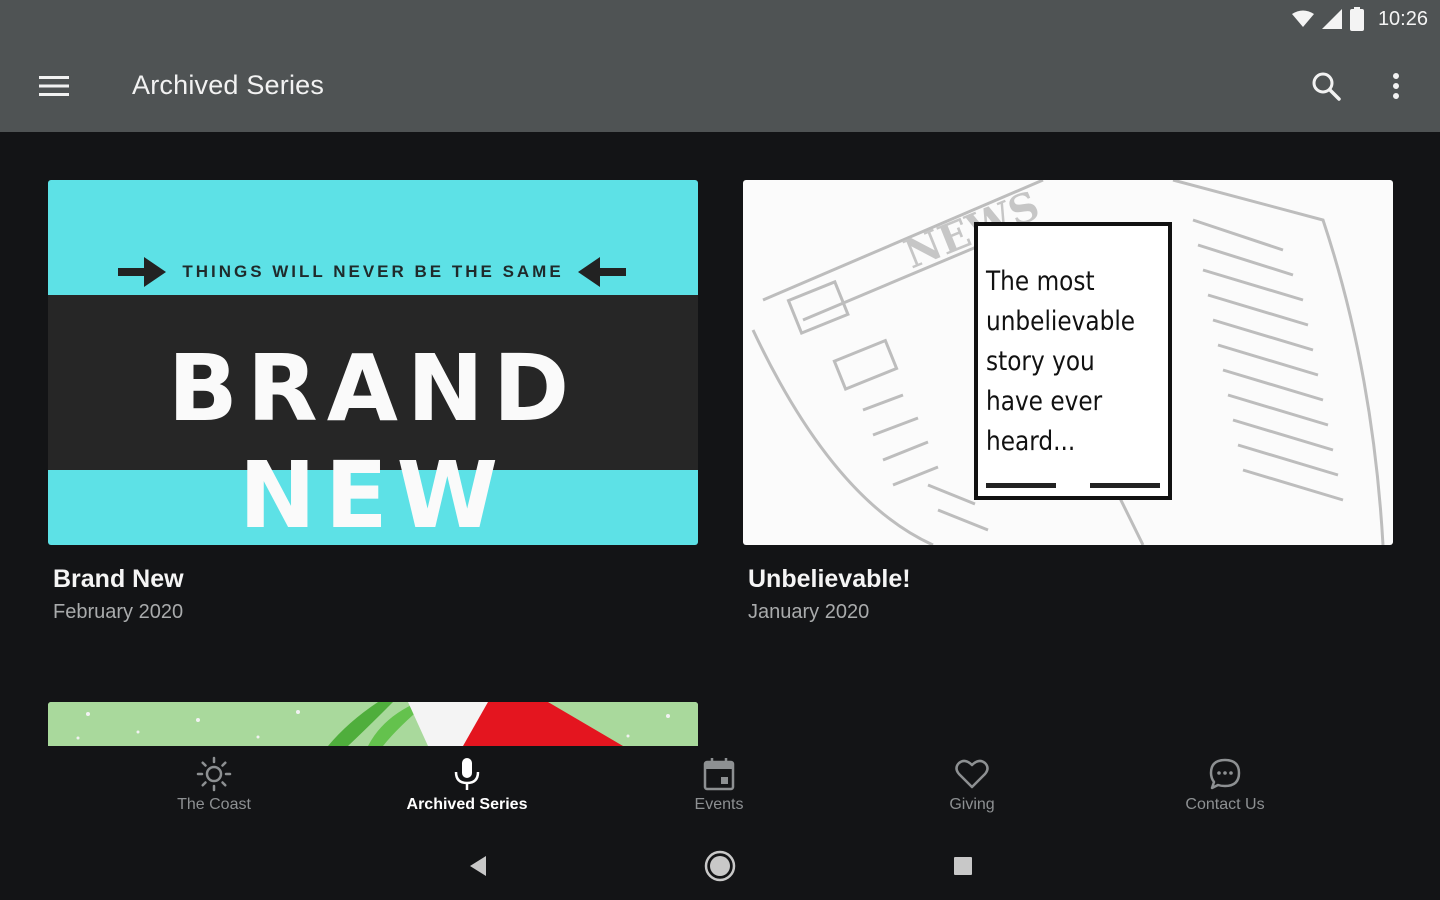  Describe the element at coordinates (972, 774) in the screenshot. I see `heart-icon` at that location.